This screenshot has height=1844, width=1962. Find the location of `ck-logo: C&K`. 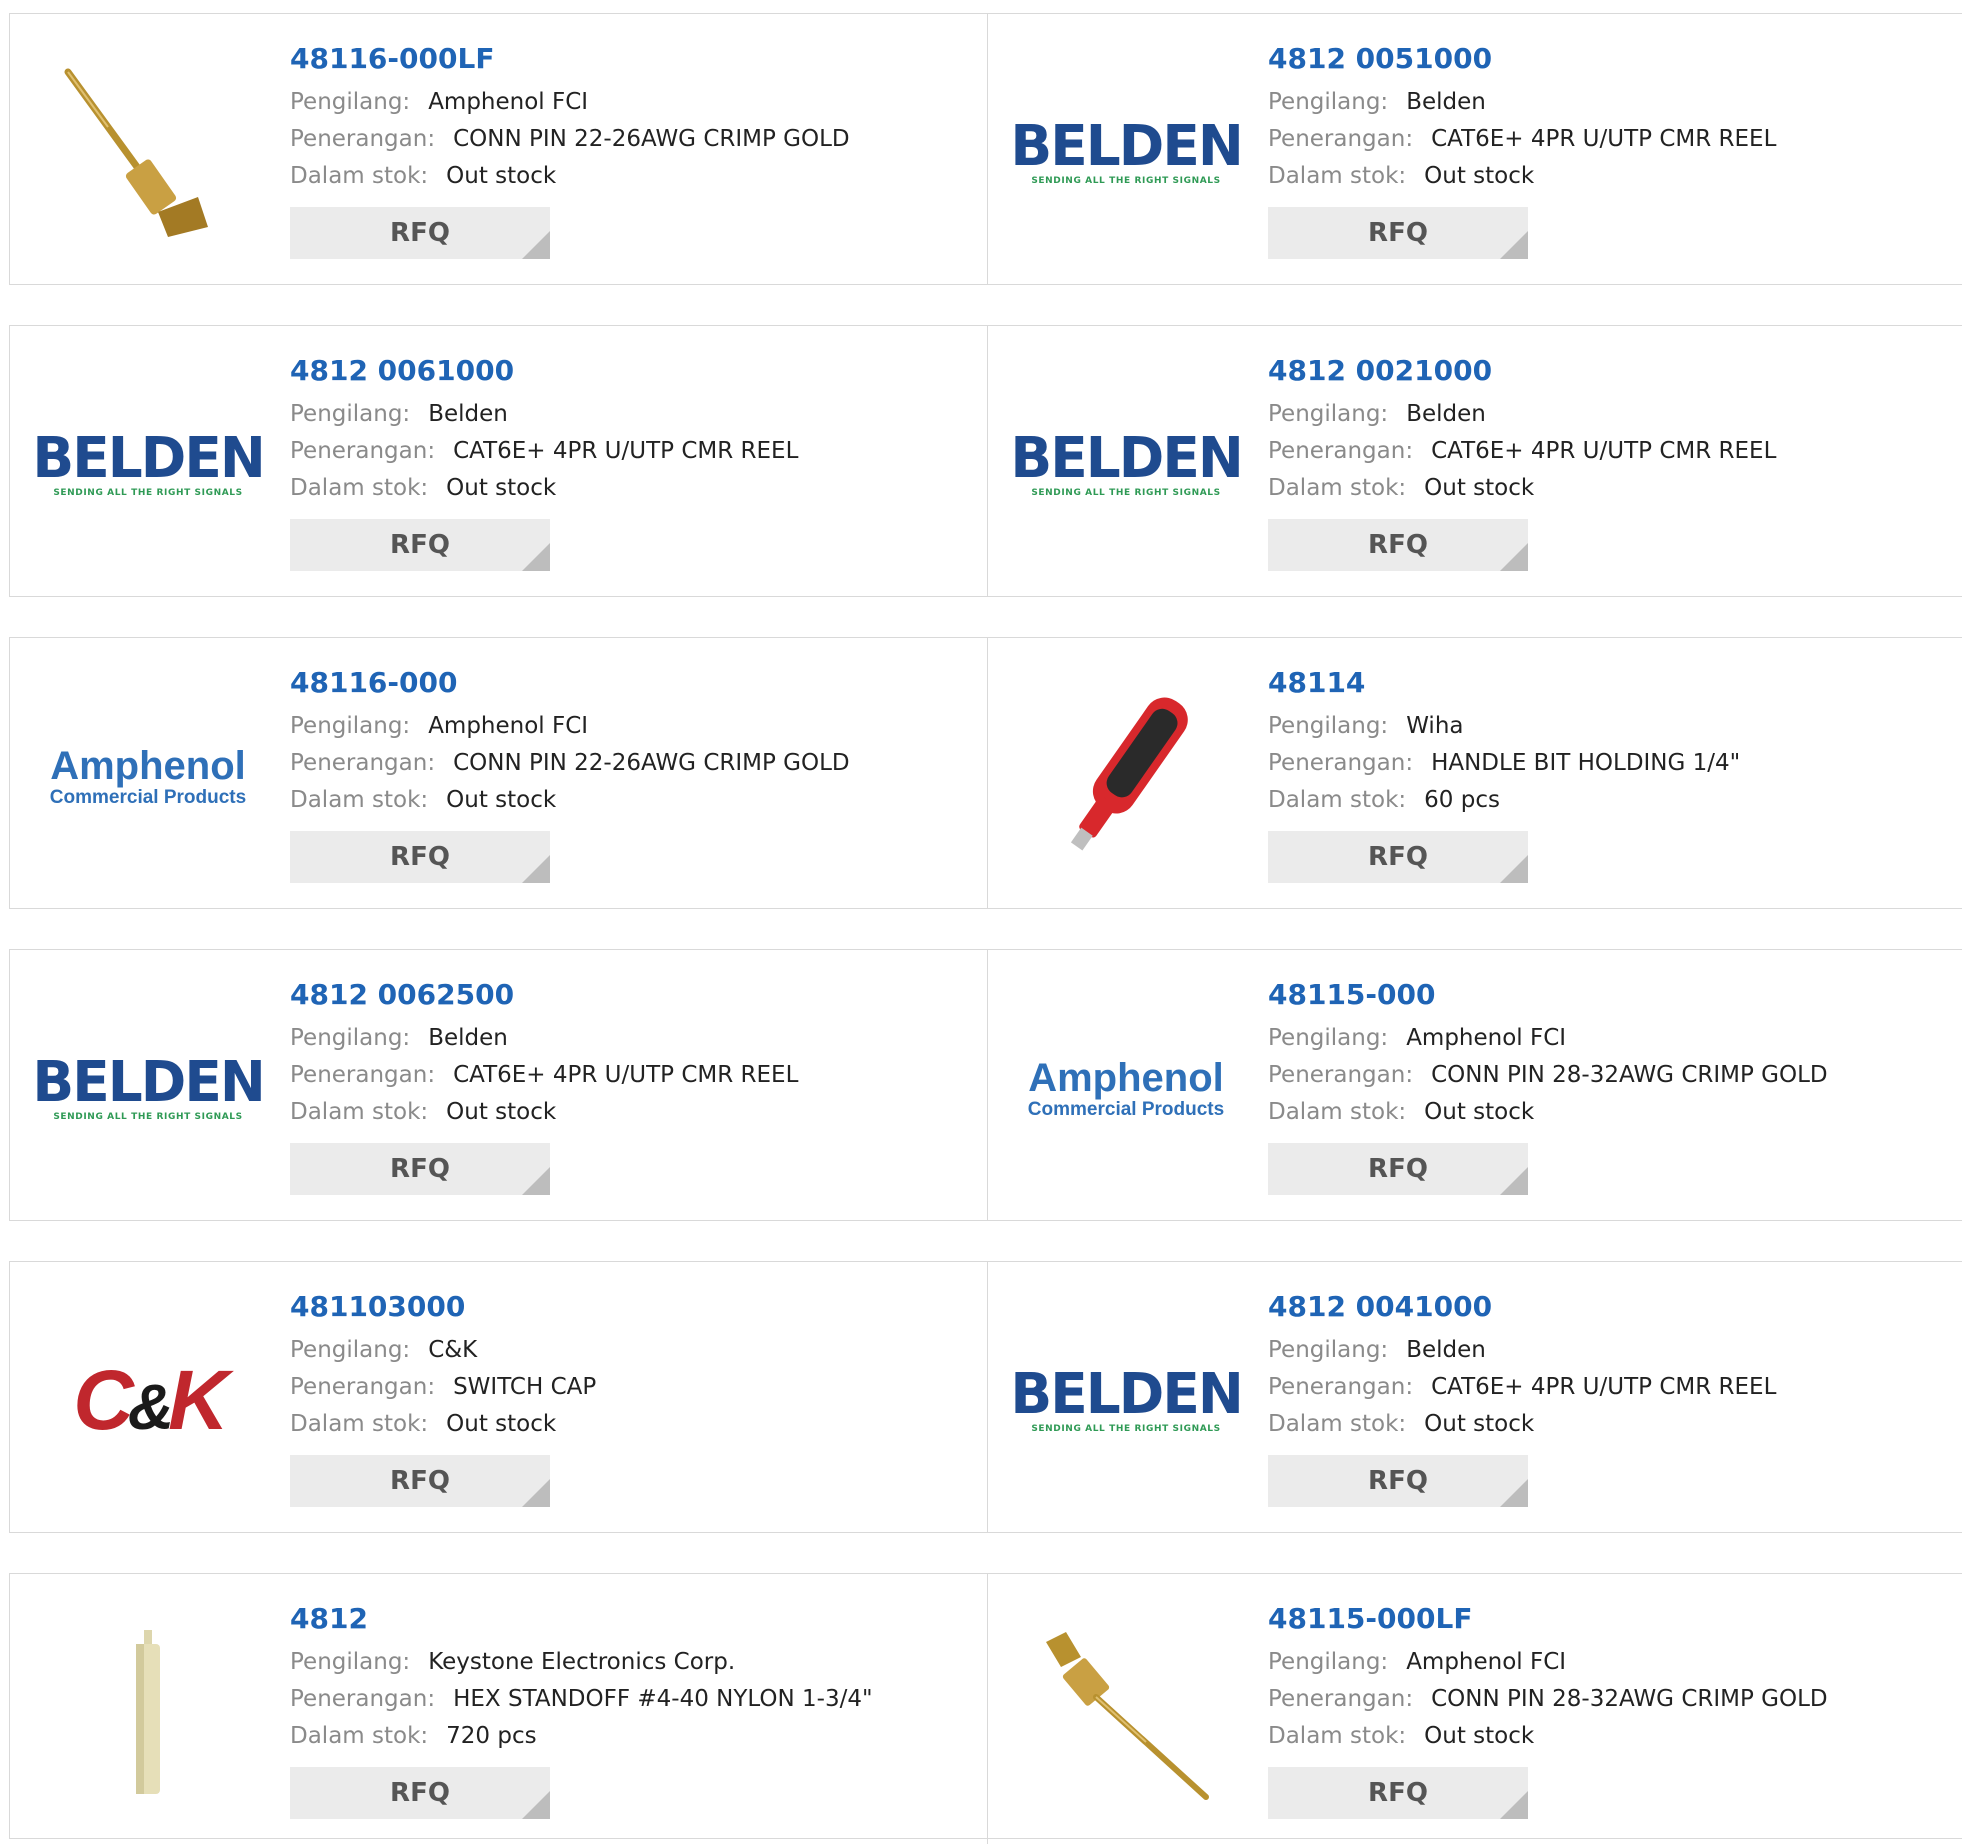

ck-logo: C&K is located at coordinates (148, 1400).